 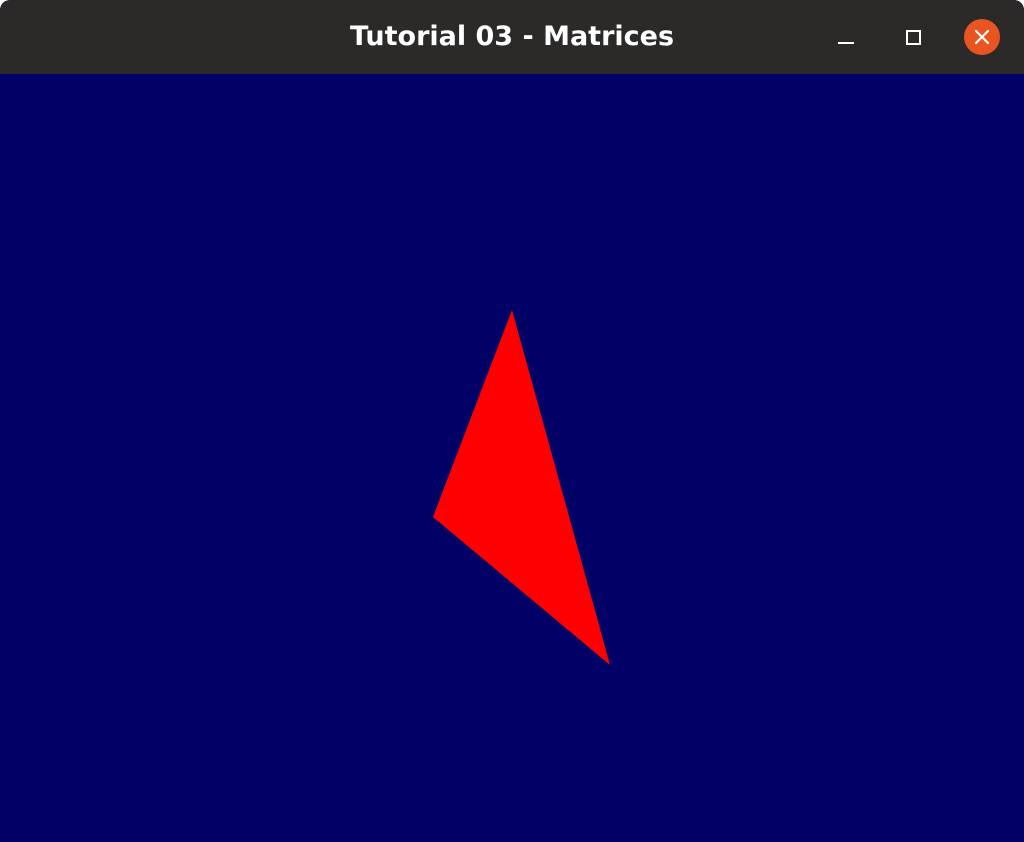 I want to click on maximize-icon, so click(x=913, y=37).